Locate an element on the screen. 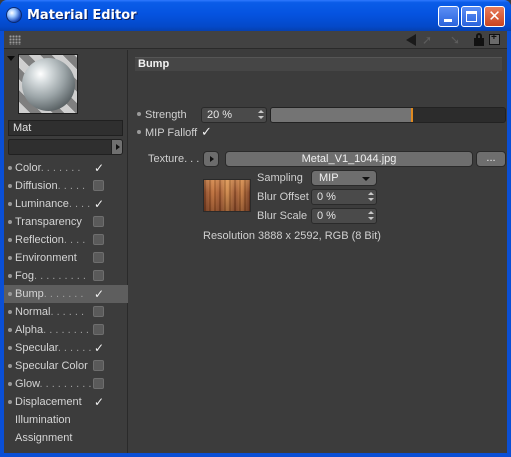 The width and height of the screenshot is (511, 457). channel-label: Glow is located at coordinates (27, 384).